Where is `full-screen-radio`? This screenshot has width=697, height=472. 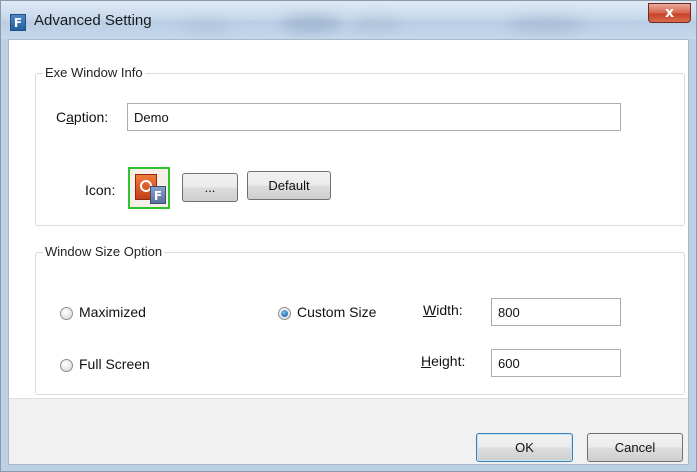
full-screen-radio is located at coordinates (66, 365).